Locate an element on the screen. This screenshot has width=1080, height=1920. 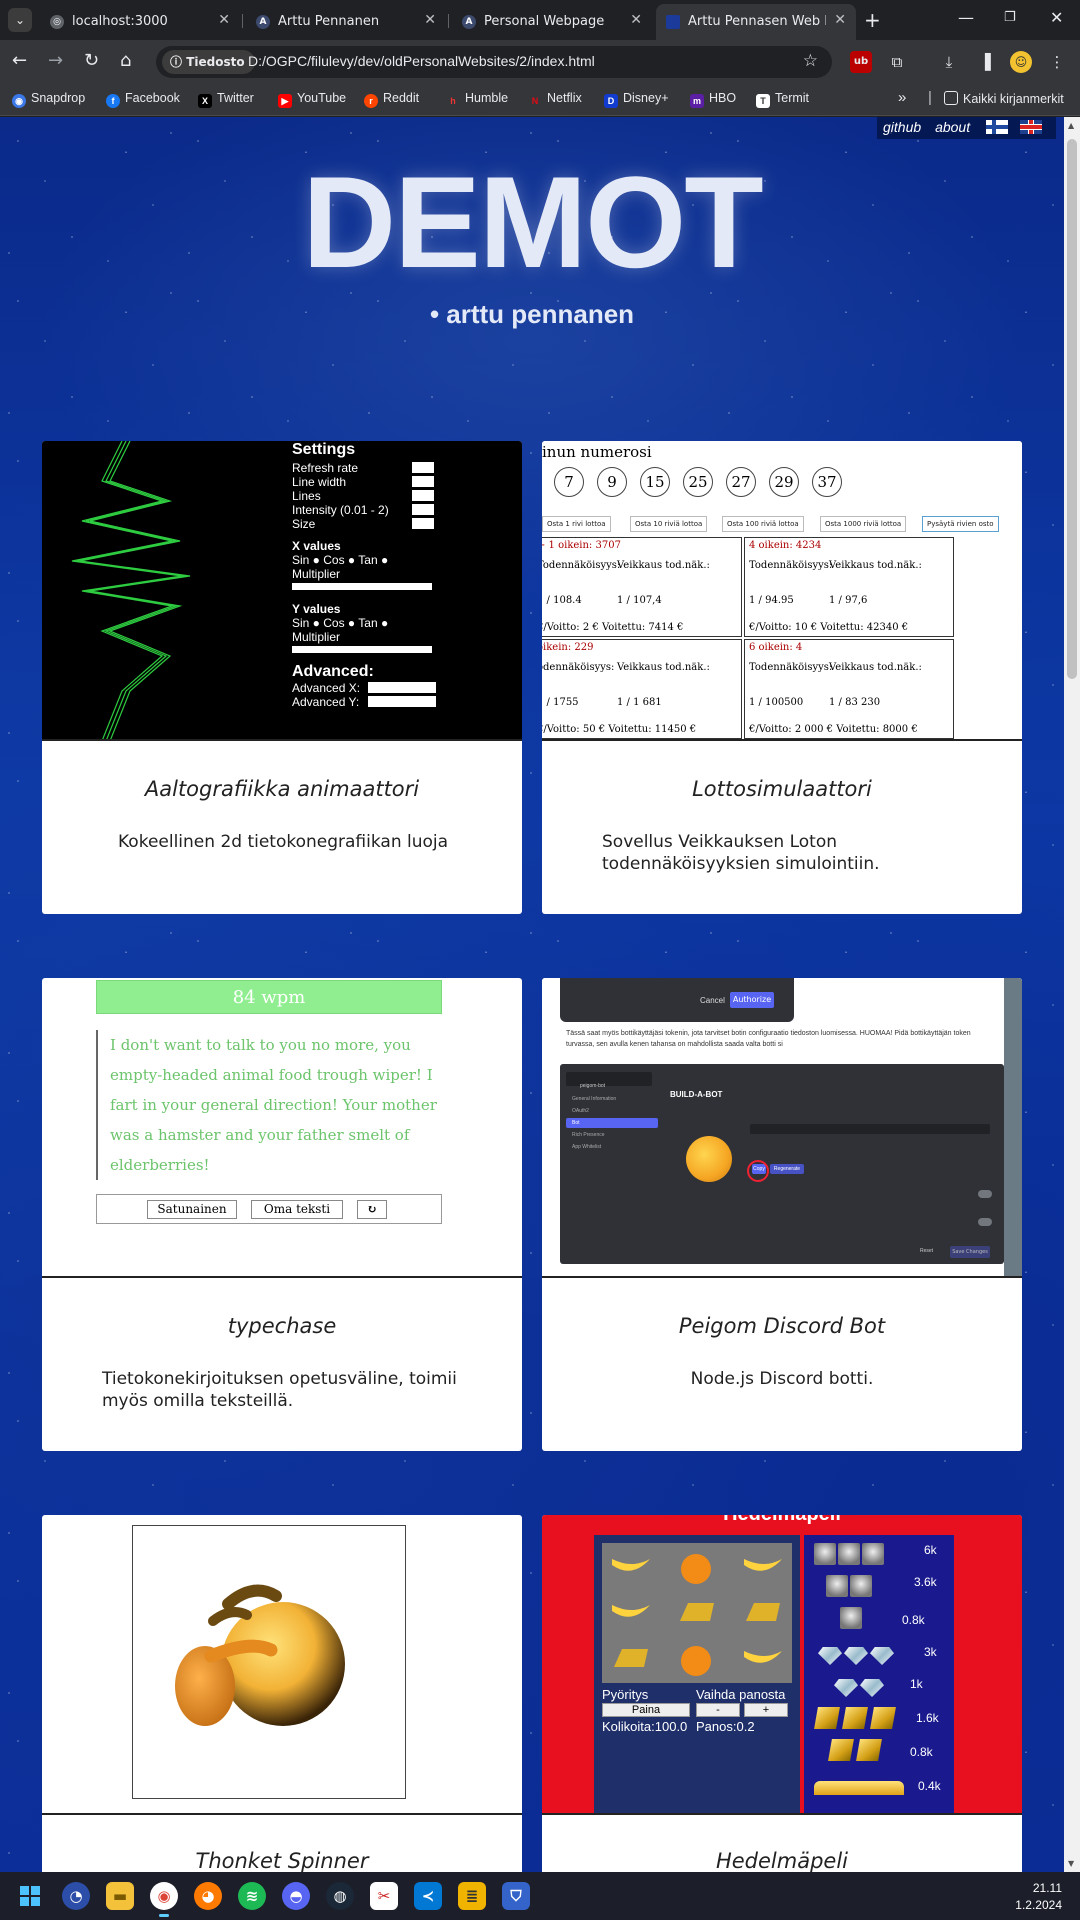
bookmark-termit: T Termit is located at coordinates (782, 99).